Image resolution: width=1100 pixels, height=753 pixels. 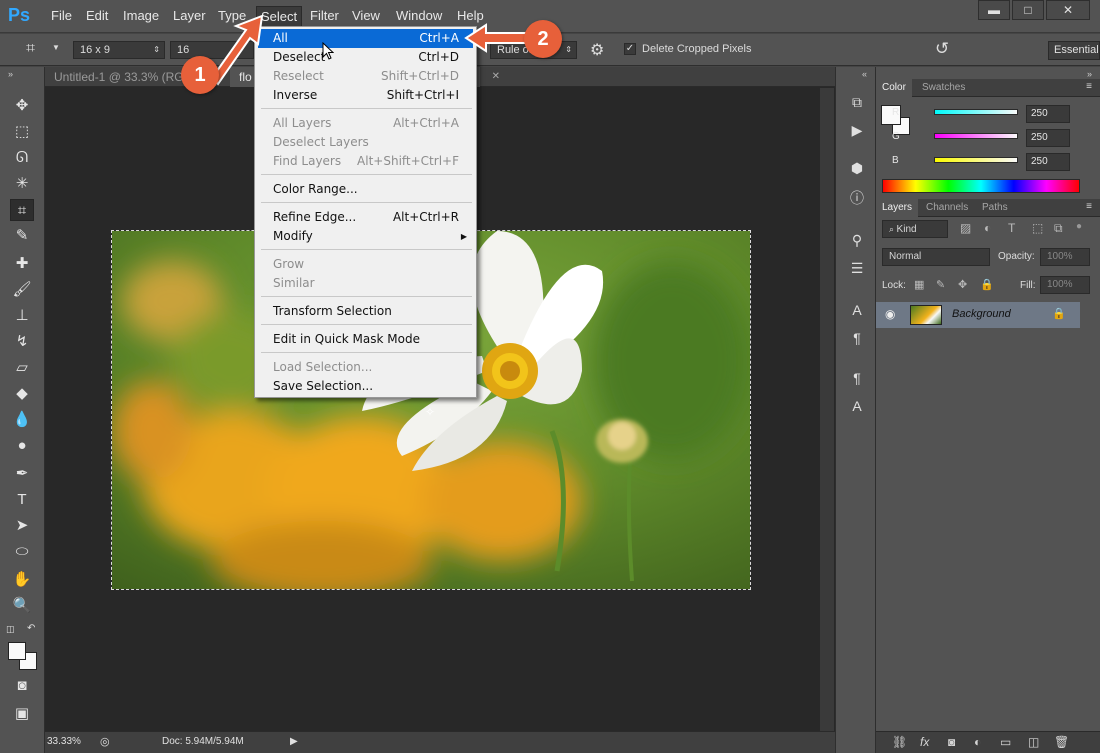 What do you see at coordinates (22, 606) in the screenshot?
I see `zoom-tool-icon: 🔍` at bounding box center [22, 606].